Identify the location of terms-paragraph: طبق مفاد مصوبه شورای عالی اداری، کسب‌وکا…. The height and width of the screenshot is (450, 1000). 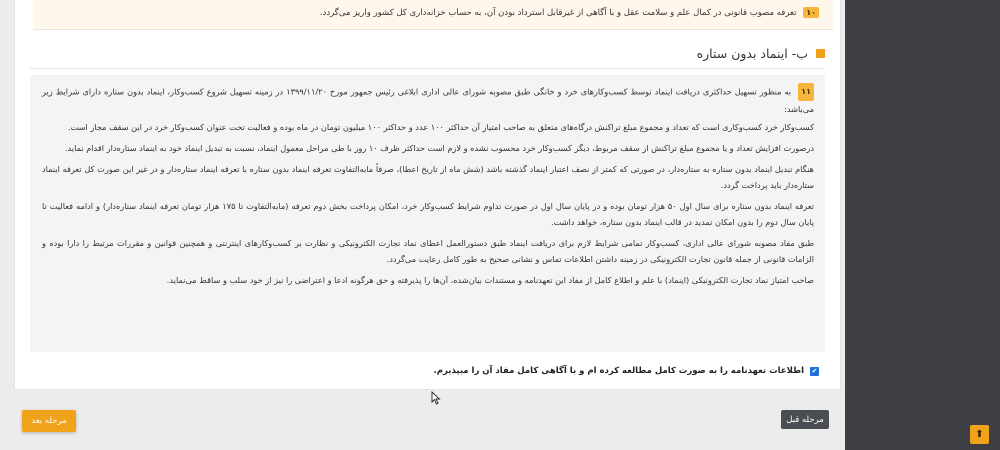
(428, 251).